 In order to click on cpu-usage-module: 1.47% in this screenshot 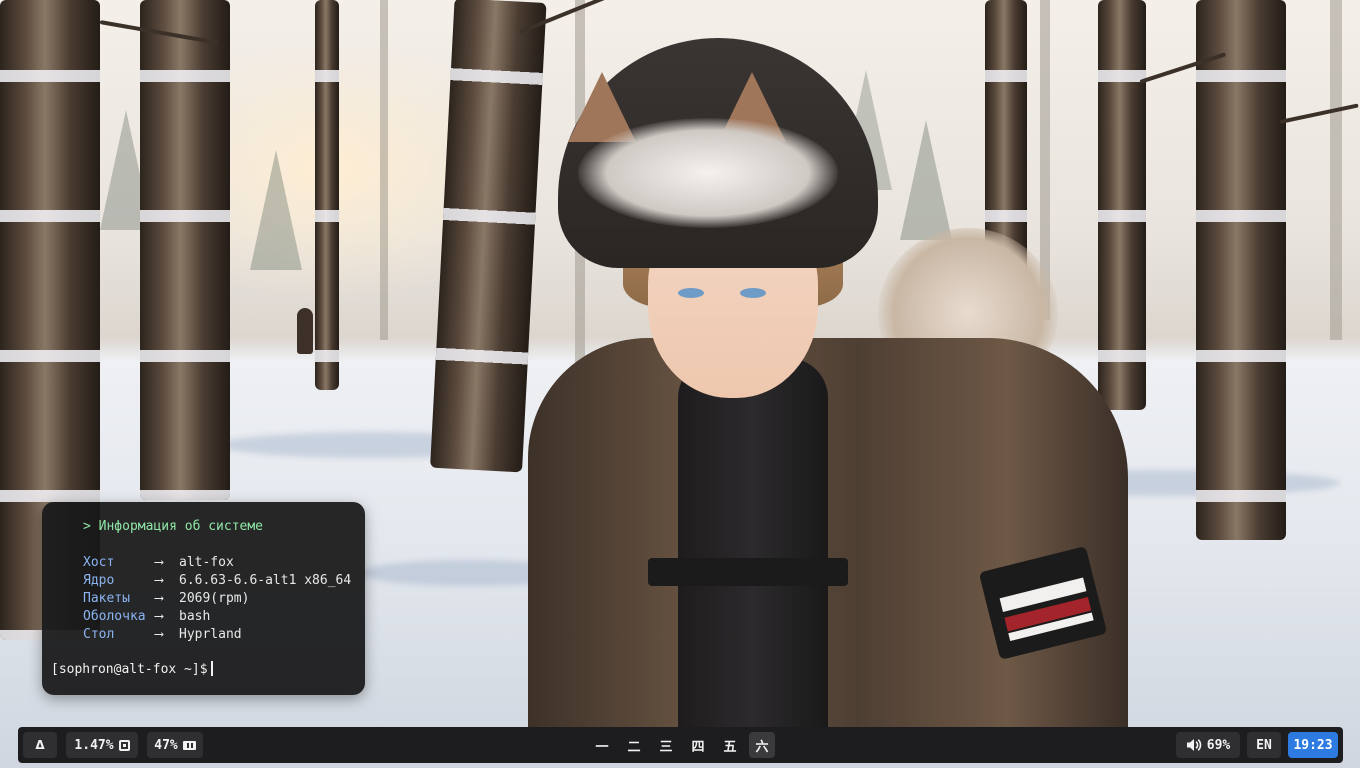, I will do `click(102, 745)`.